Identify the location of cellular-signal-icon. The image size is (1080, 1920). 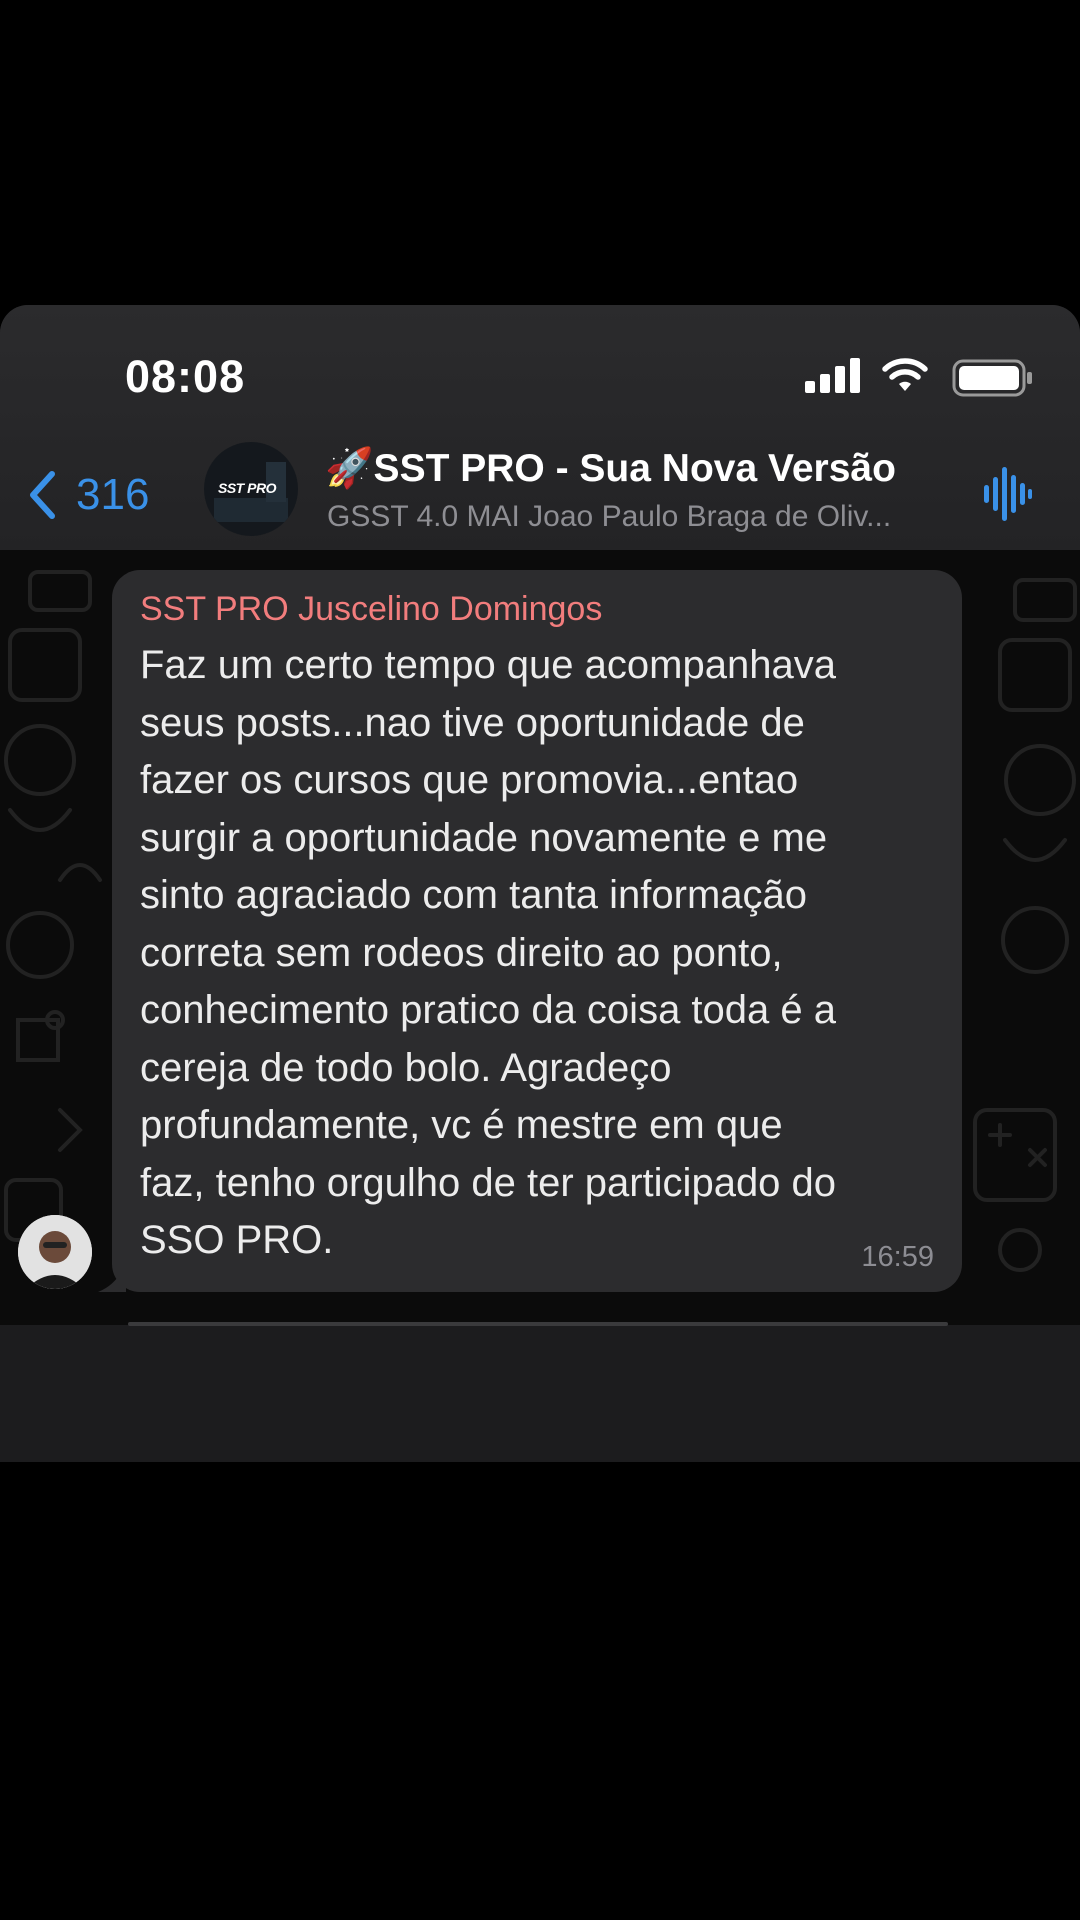
(832, 375).